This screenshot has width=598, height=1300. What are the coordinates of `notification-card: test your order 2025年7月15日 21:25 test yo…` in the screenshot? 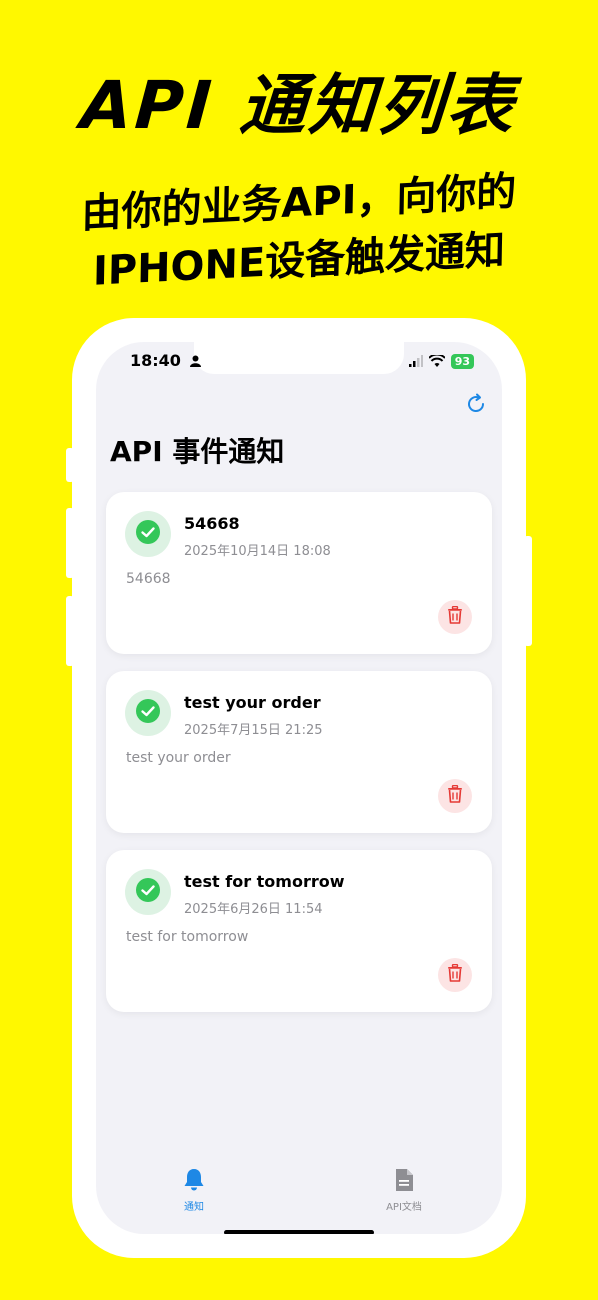 It's located at (299, 752).